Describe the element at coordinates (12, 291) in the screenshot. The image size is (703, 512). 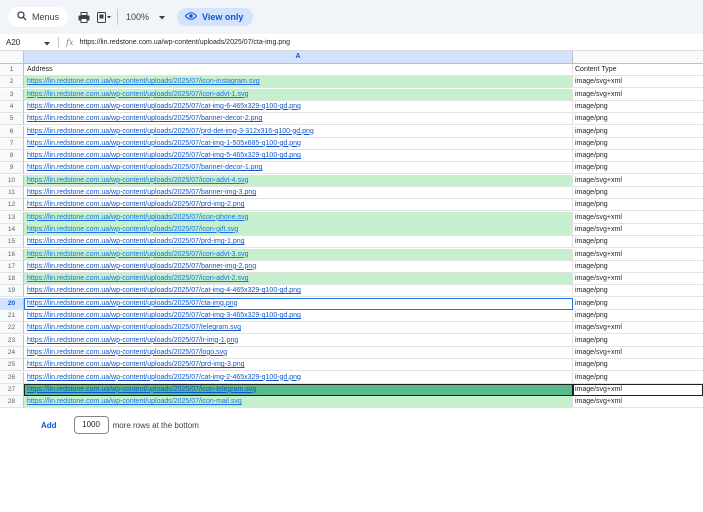
I see `row-number: 19` at that location.